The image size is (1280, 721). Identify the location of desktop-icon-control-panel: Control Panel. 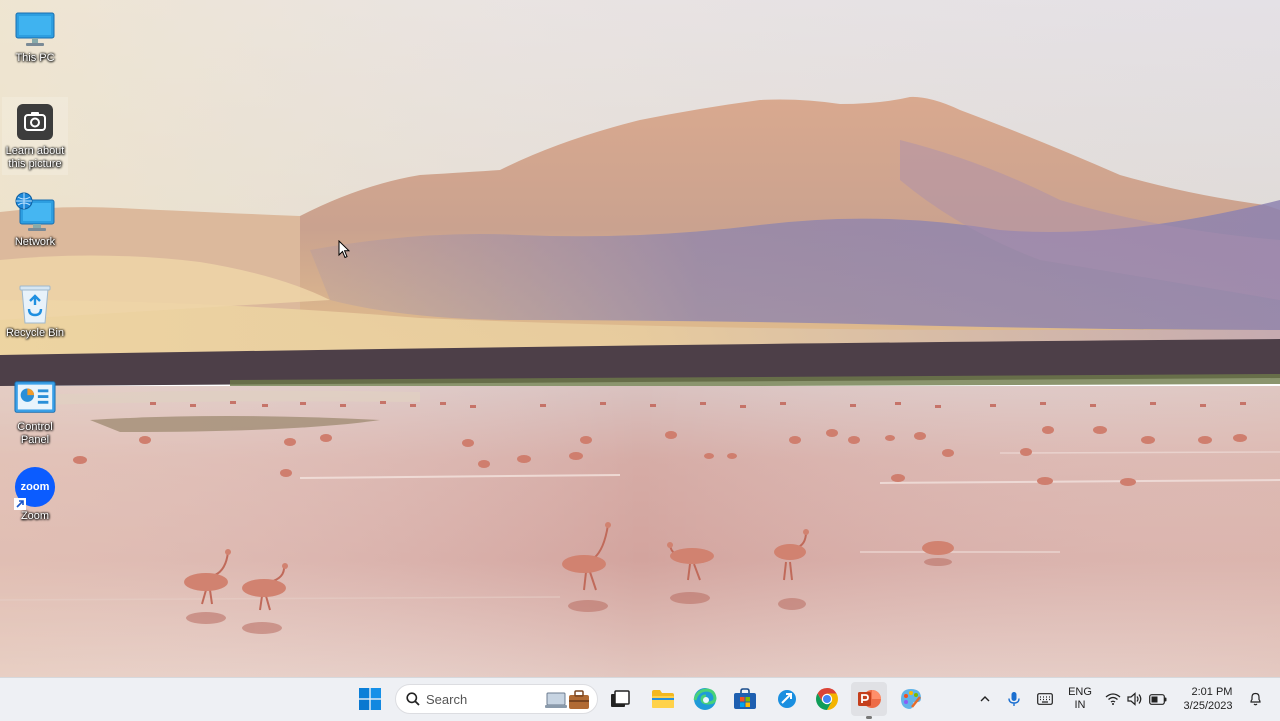
(35, 412).